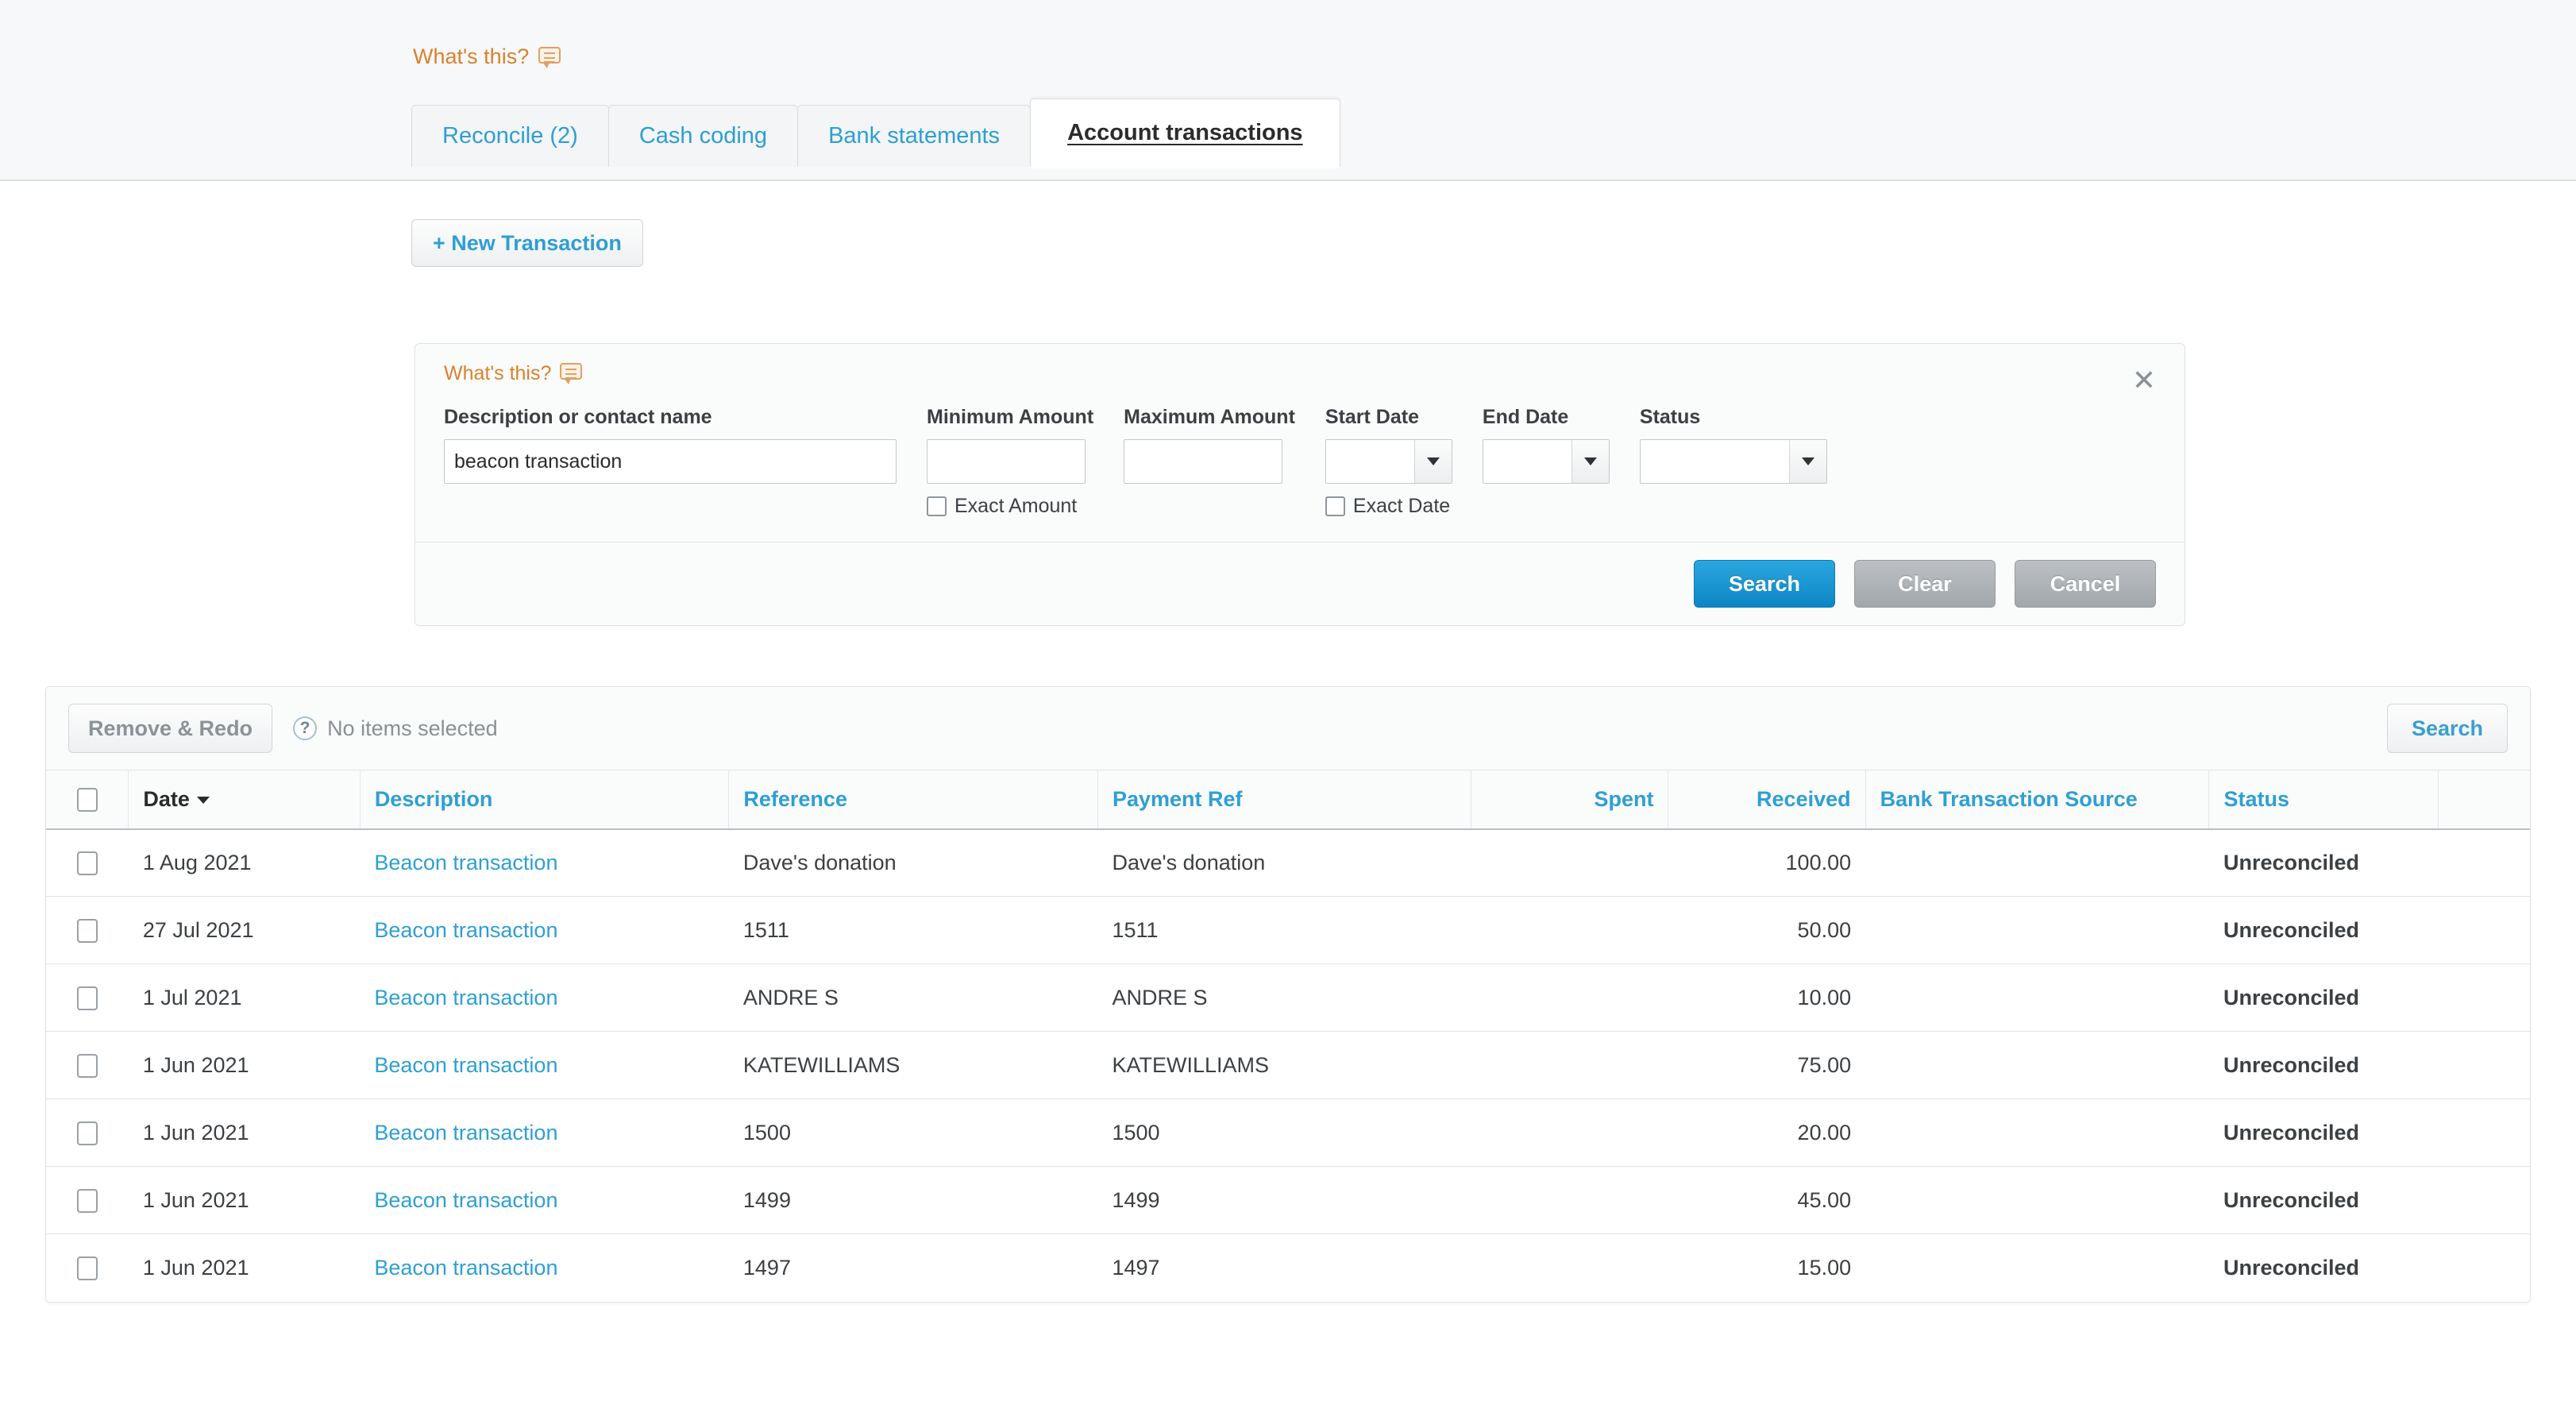  Describe the element at coordinates (1335, 506) in the screenshot. I see `exact-date-checkbox` at that location.